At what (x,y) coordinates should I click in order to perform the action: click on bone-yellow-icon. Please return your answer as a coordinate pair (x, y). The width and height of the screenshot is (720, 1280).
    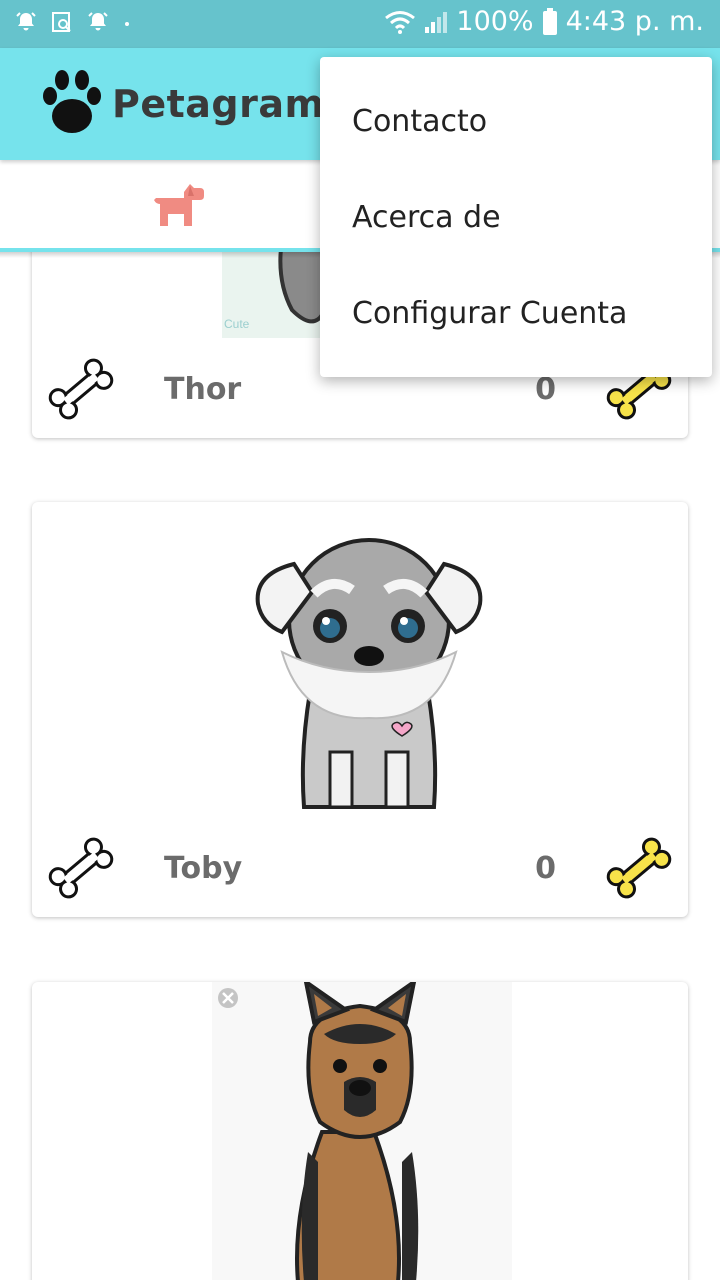
    Looking at the image, I should click on (639, 868).